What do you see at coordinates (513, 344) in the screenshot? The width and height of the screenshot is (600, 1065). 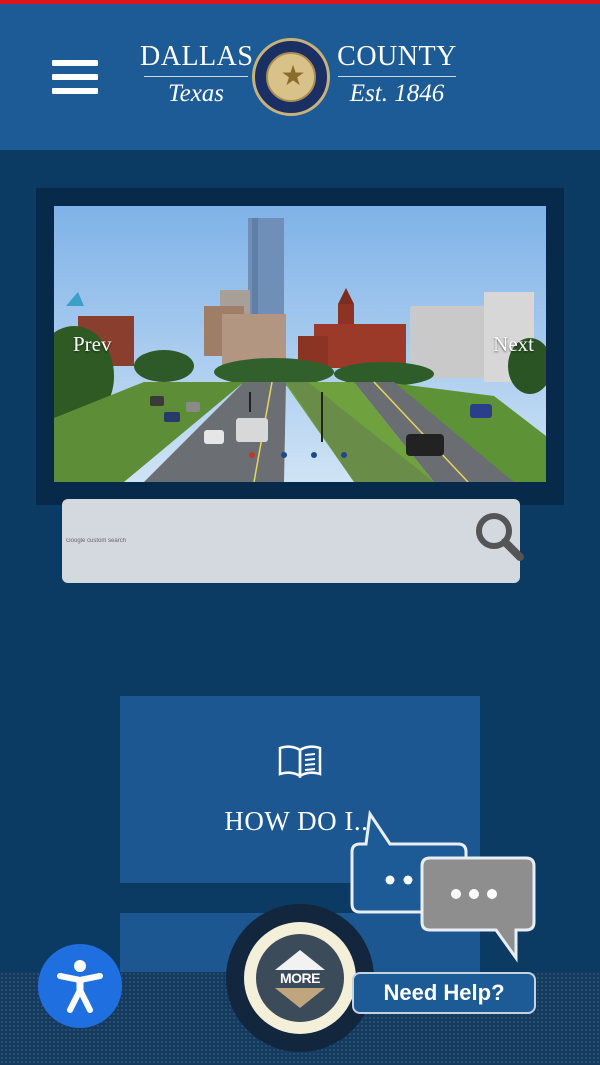 I see `carousel-next-button: Next` at bounding box center [513, 344].